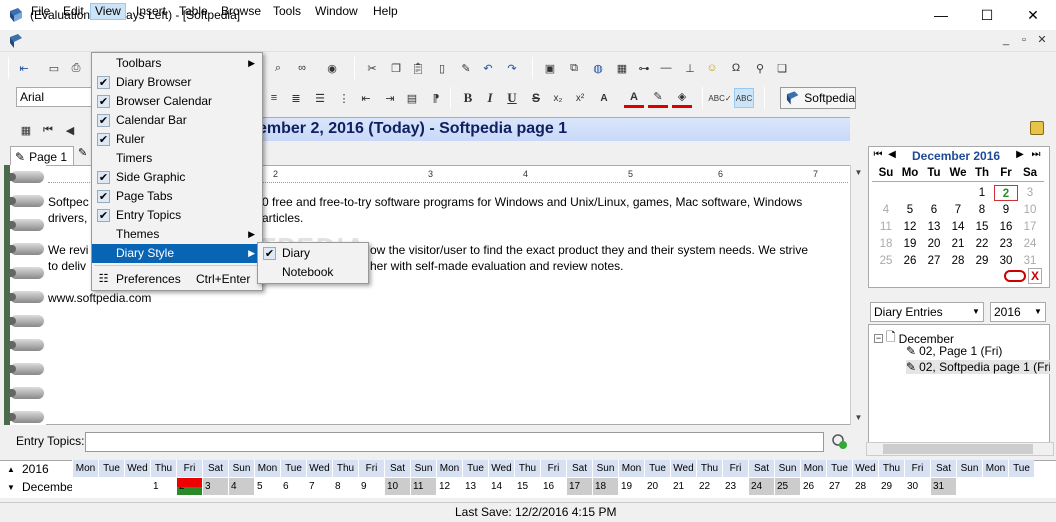 The image size is (1056, 522). Describe the element at coordinates (54, 68) in the screenshot. I see `open-folder-icon: ▭` at that location.